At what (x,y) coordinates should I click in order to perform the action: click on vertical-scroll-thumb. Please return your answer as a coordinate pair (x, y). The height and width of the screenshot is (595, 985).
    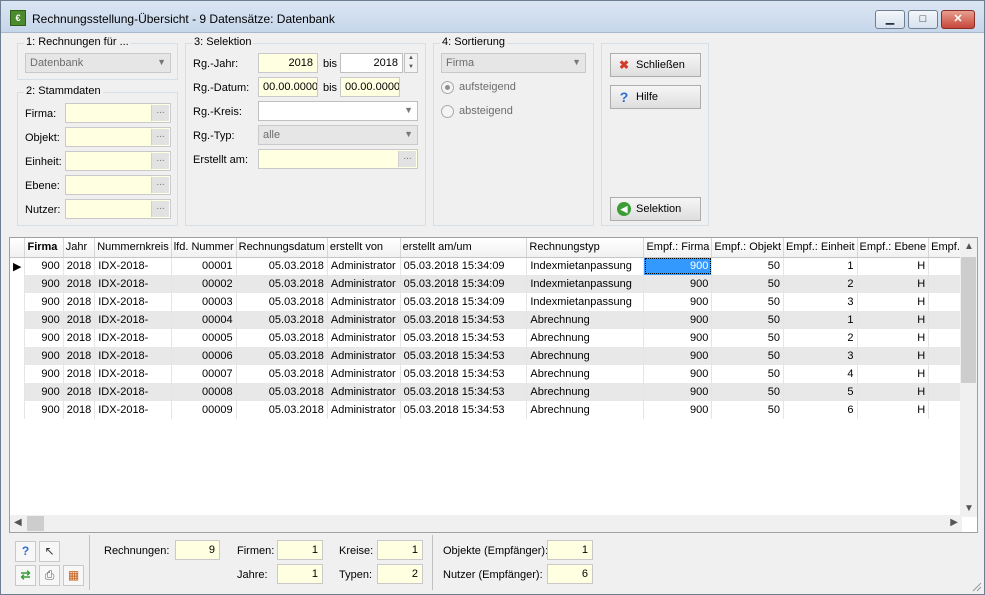
    Looking at the image, I should click on (968, 320).